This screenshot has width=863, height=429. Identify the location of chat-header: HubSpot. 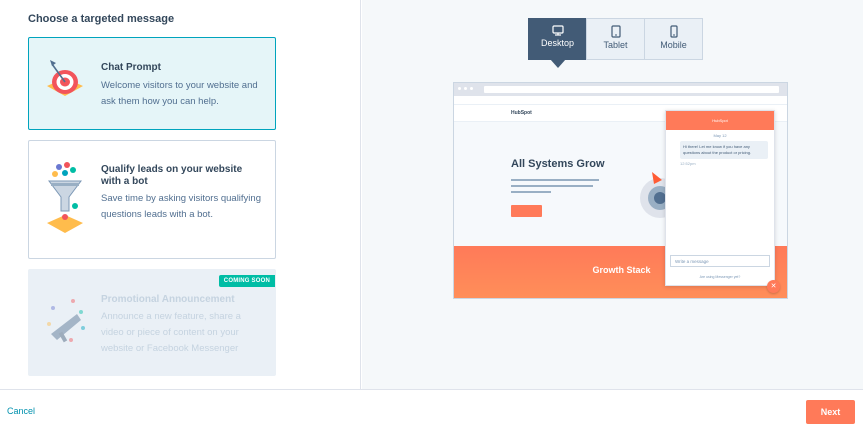
(720, 120).